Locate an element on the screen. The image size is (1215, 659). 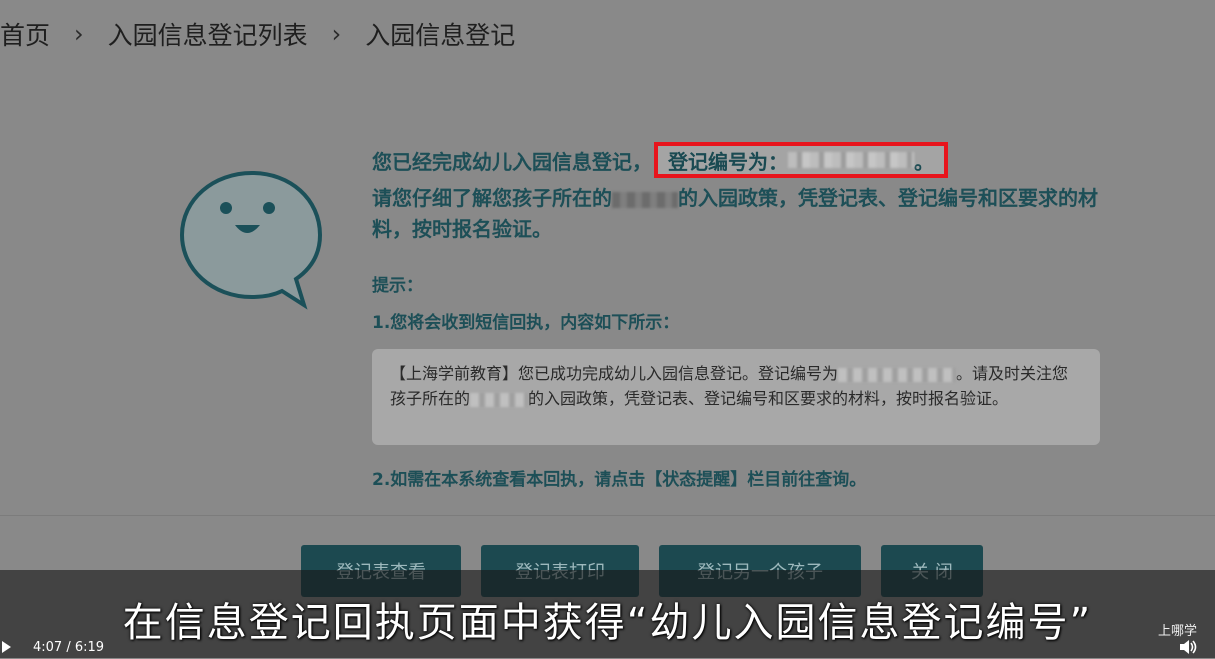
blurred-sms-district is located at coordinates (499, 399).